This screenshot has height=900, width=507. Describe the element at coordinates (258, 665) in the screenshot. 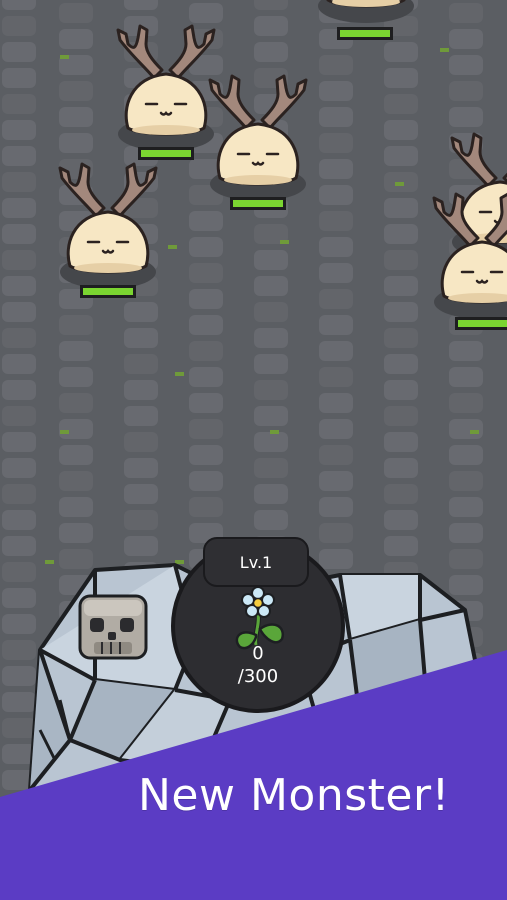

I see `xp-counter: 0 /300` at that location.